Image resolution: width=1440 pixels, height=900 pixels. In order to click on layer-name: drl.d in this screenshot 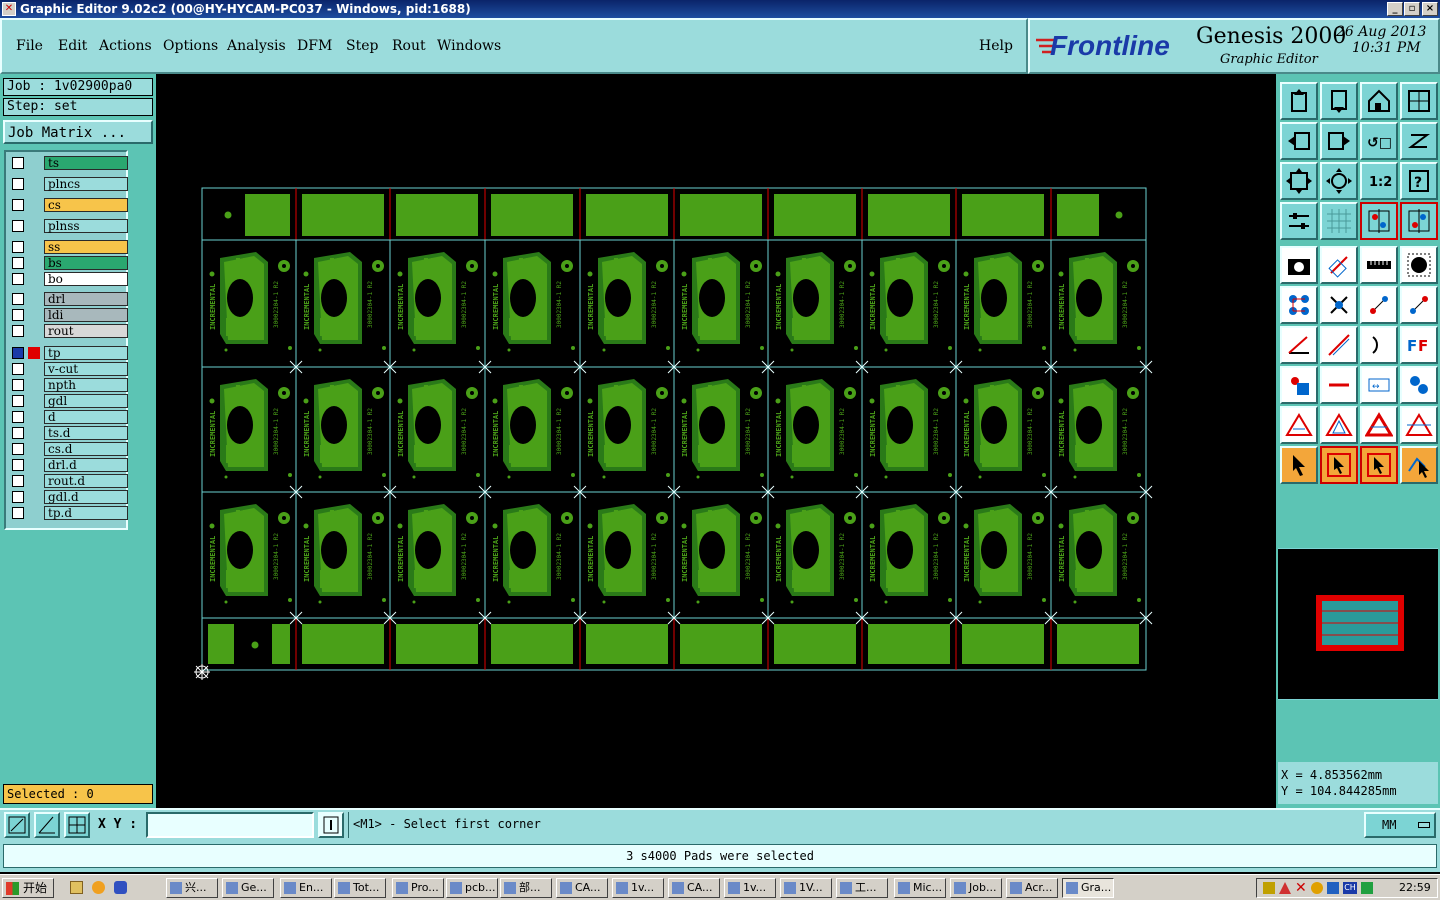, I will do `click(86, 465)`.